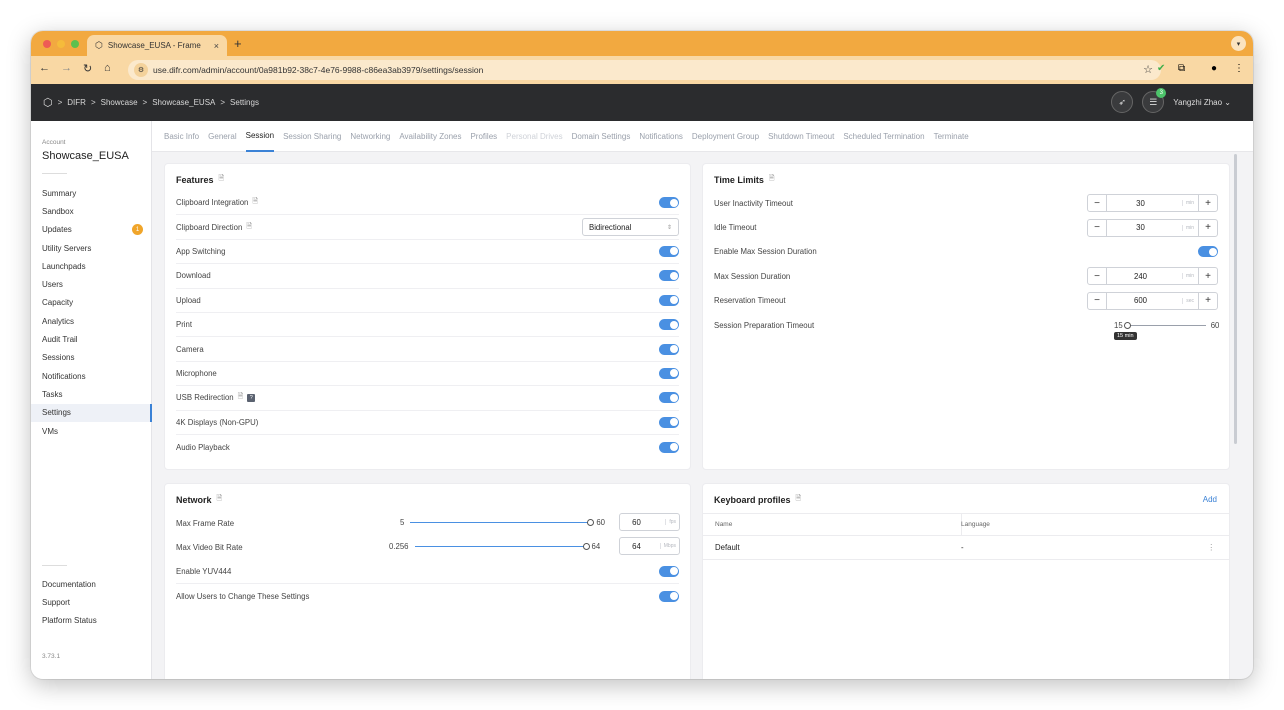  I want to click on profile-avatar-icon: ●, so click(1214, 68).